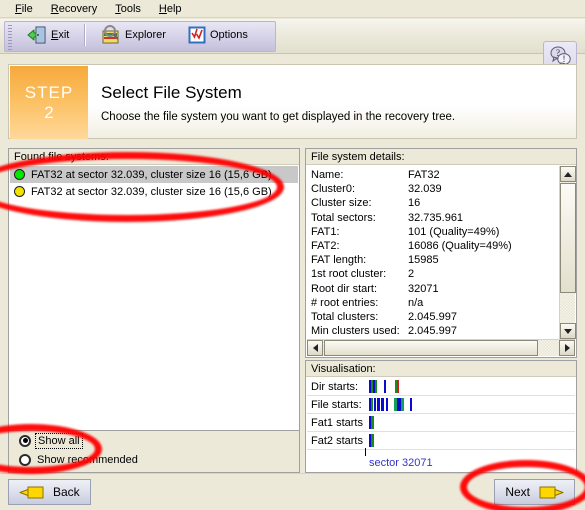 The width and height of the screenshot is (585, 510). Describe the element at coordinates (355, 331) in the screenshot. I see `detail-key: Min clusters used:` at that location.